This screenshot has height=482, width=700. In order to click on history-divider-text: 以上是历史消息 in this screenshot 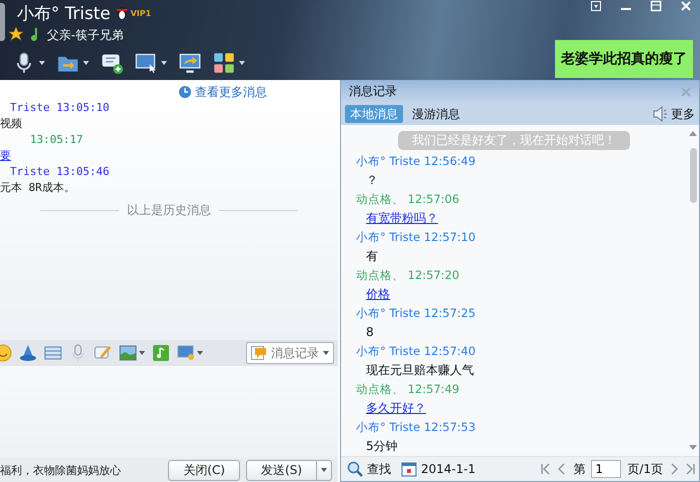, I will do `click(169, 210)`.